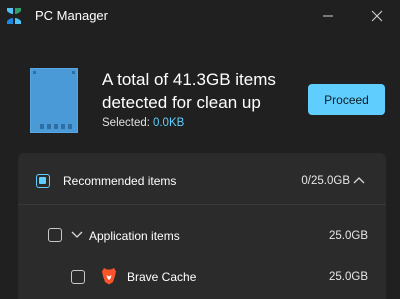  What do you see at coordinates (14, 16) in the screenshot?
I see `pc-manager-logo-icon` at bounding box center [14, 16].